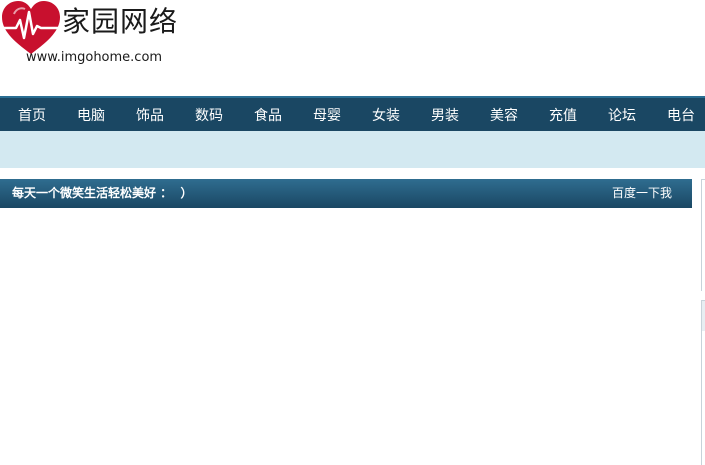 The image size is (705, 465). Describe the element at coordinates (401, 115) in the screenshot. I see `nav-item-womens: 女装` at that location.